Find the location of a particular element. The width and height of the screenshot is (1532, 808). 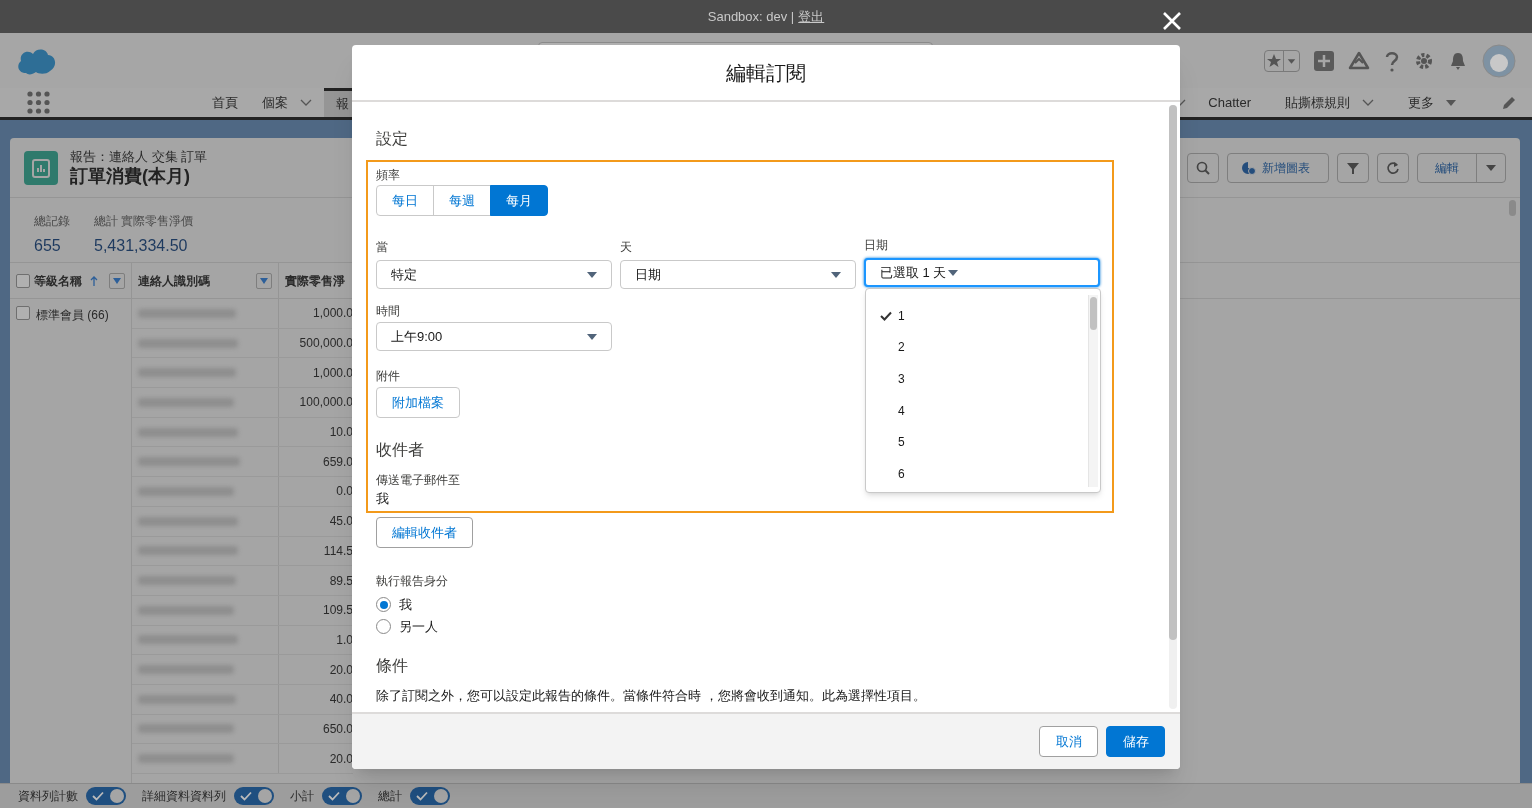

column-header: 實際零售淨 is located at coordinates (315, 280).